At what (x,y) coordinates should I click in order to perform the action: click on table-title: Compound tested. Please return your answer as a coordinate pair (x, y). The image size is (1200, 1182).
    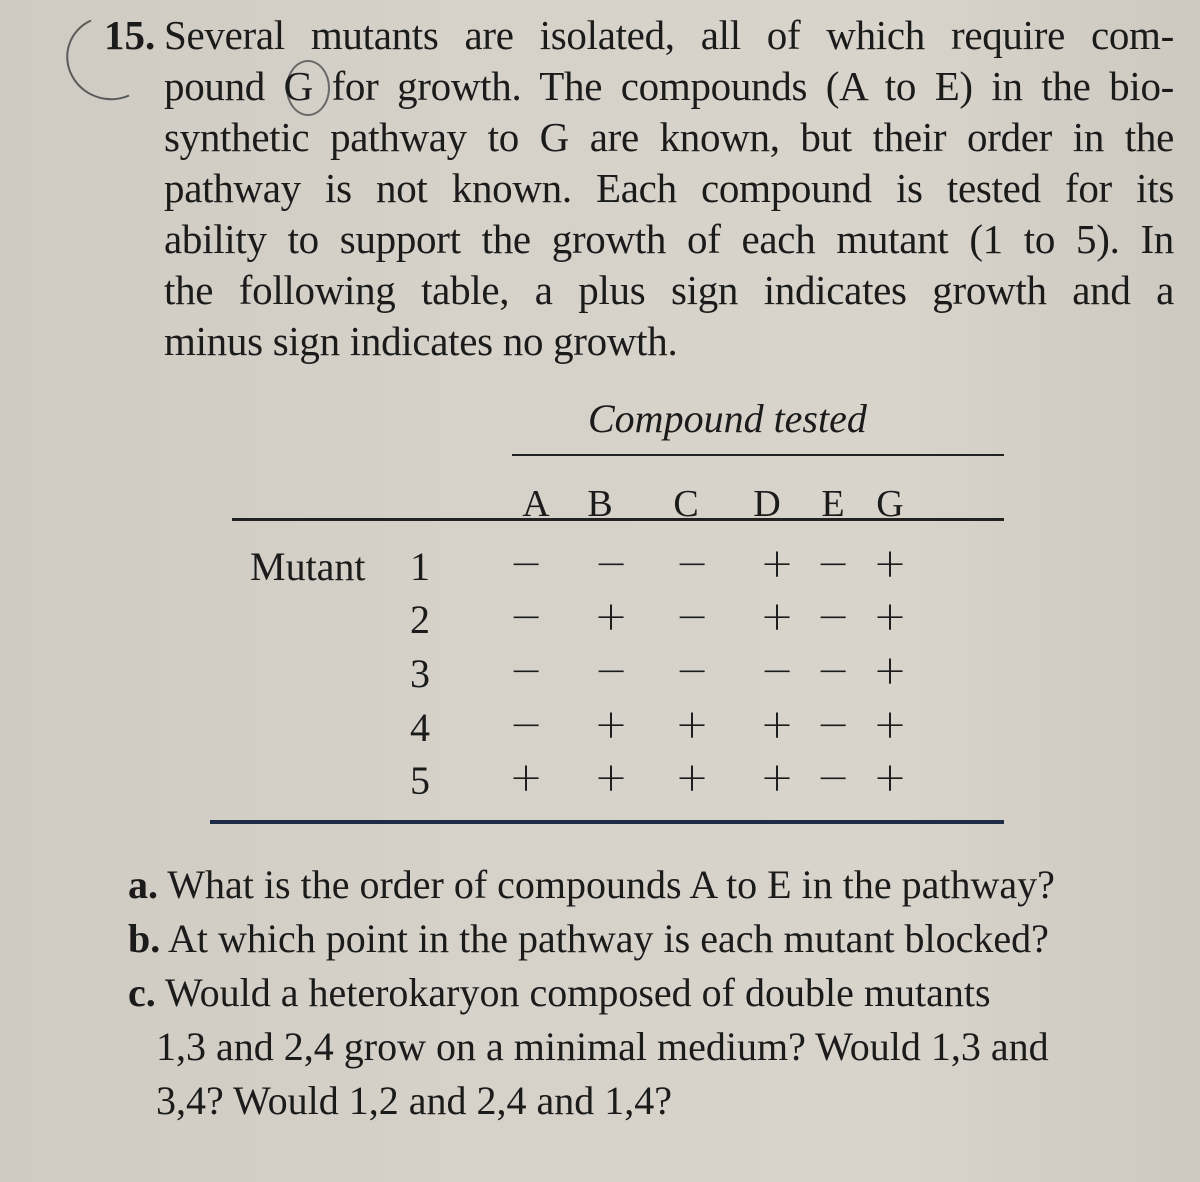
    Looking at the image, I should click on (727, 418).